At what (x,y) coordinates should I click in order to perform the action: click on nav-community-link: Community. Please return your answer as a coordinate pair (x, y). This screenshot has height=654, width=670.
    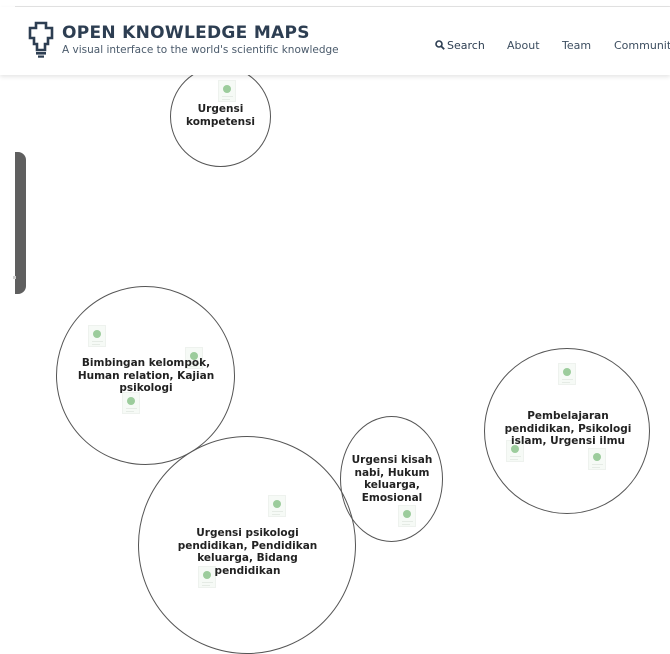
    Looking at the image, I should click on (642, 45).